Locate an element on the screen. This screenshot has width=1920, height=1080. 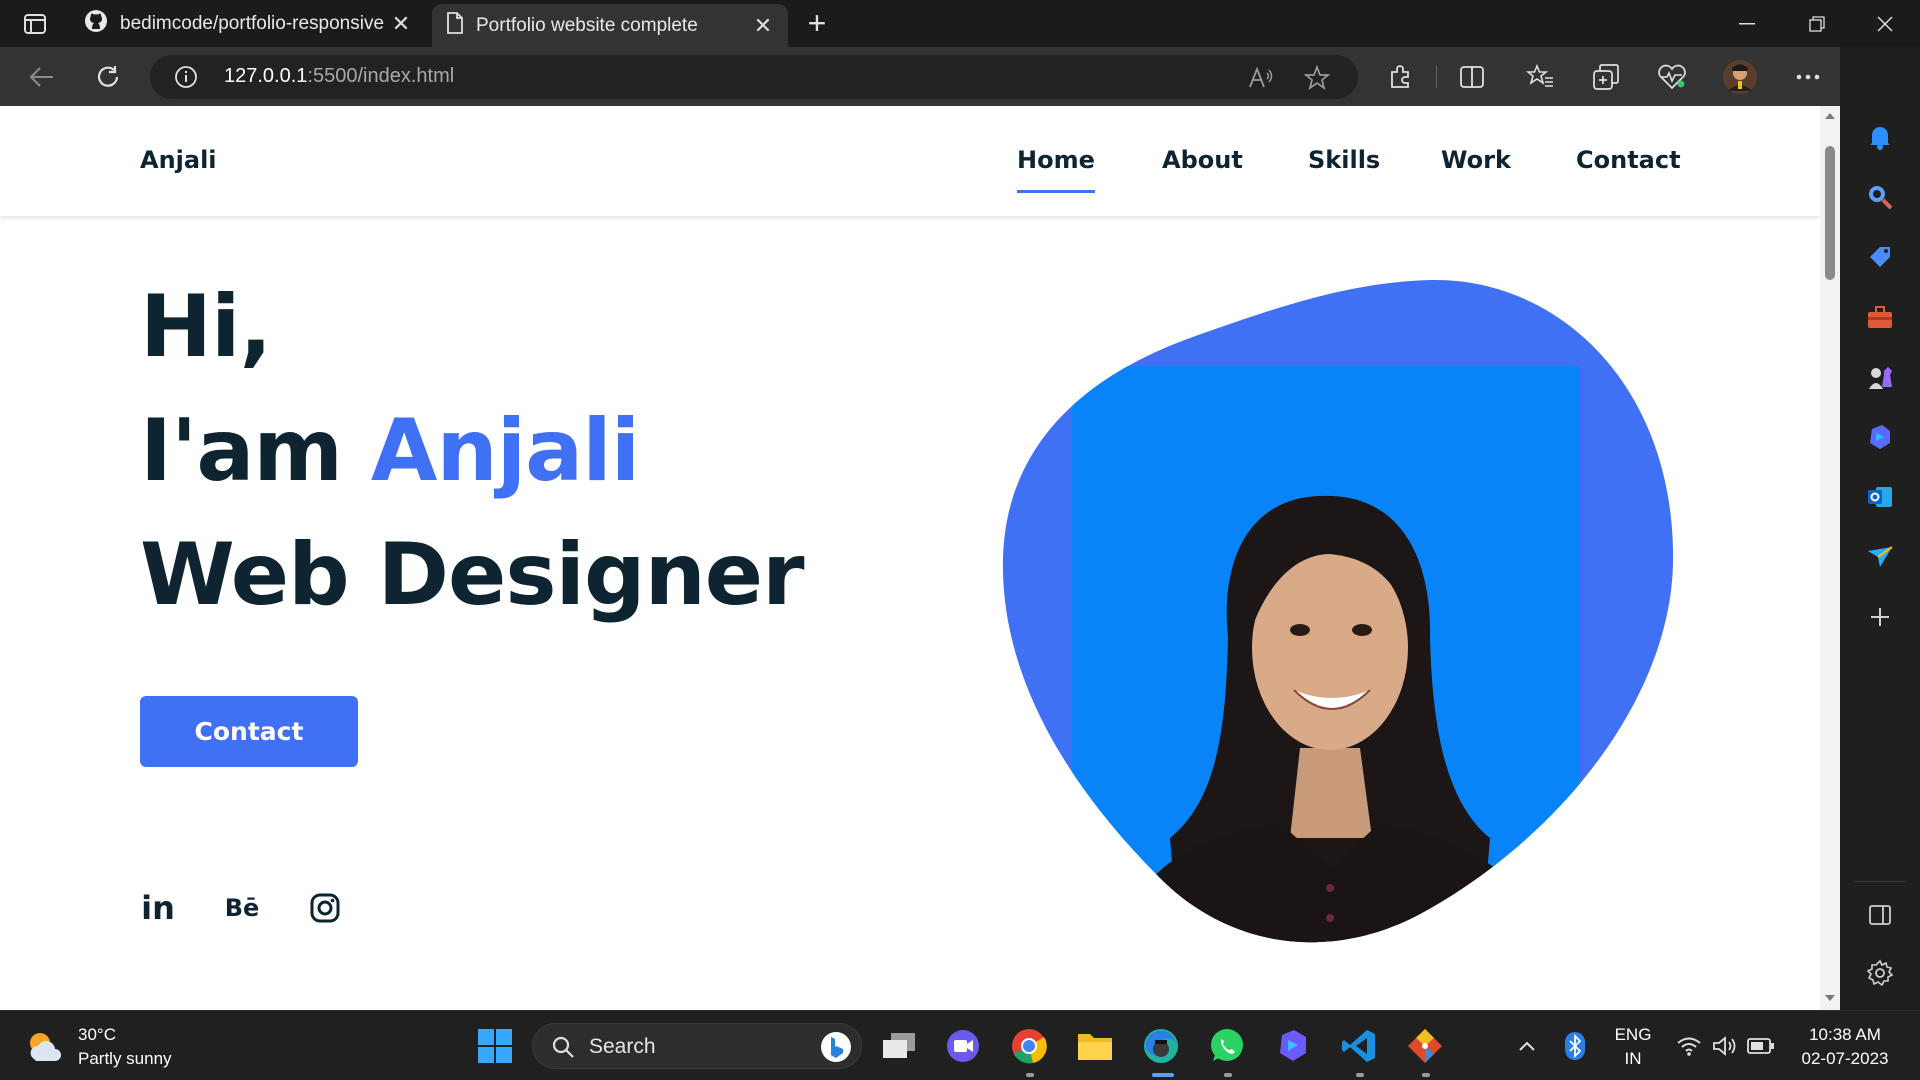
hero-name: Anjali is located at coordinates (505, 451).